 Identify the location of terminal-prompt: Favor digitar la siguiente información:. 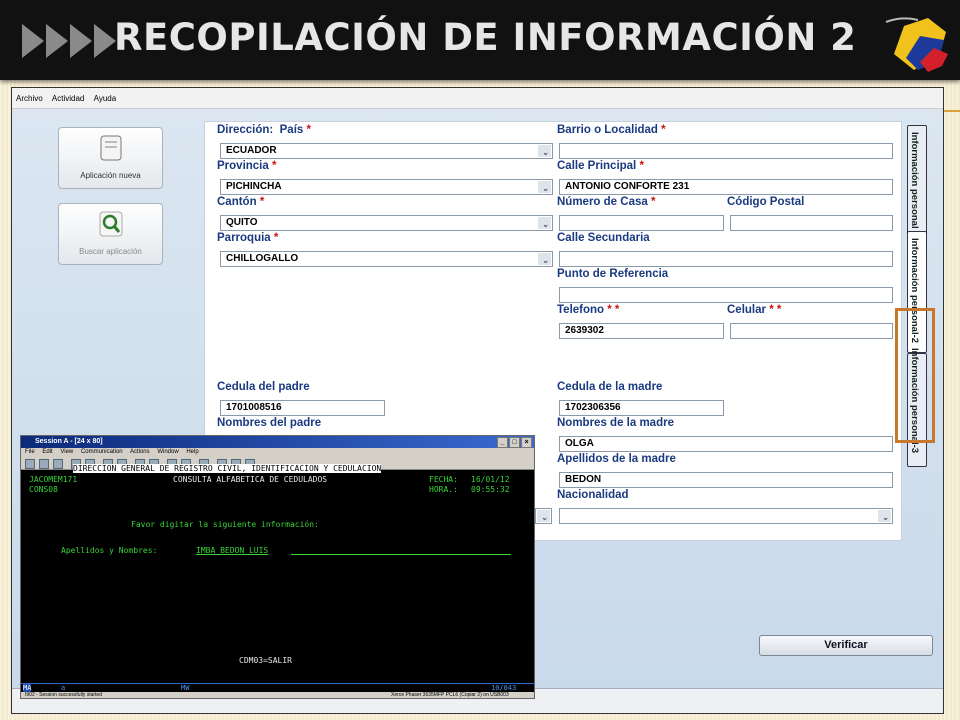
(225, 524).